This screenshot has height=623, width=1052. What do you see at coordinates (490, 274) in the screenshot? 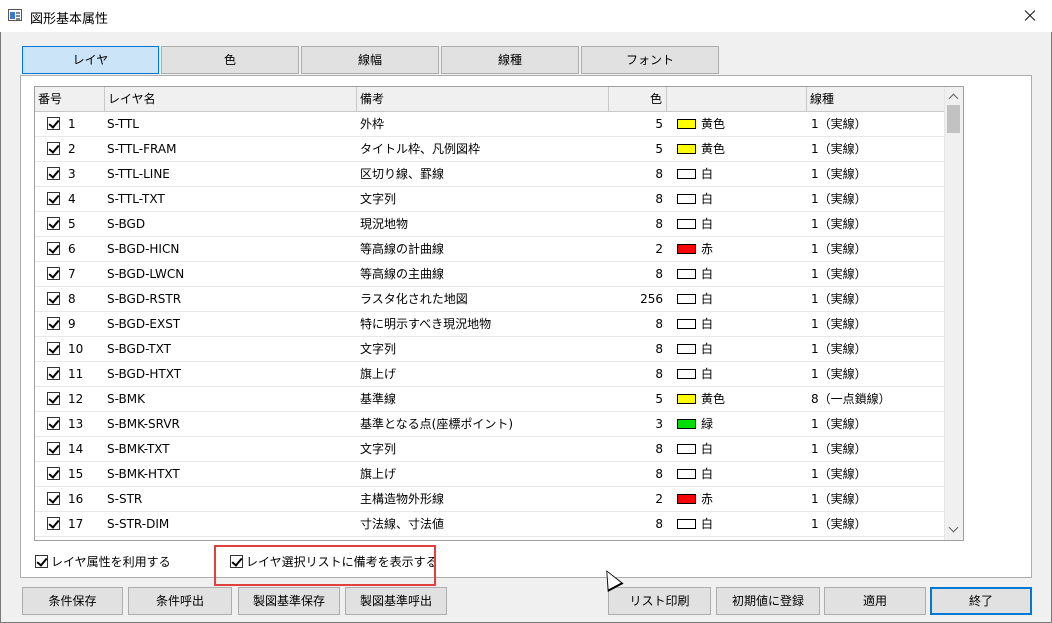
I see `table-row: 7 S-BGD-LWCN 等高線の主曲線 8 白 1（実線）` at bounding box center [490, 274].